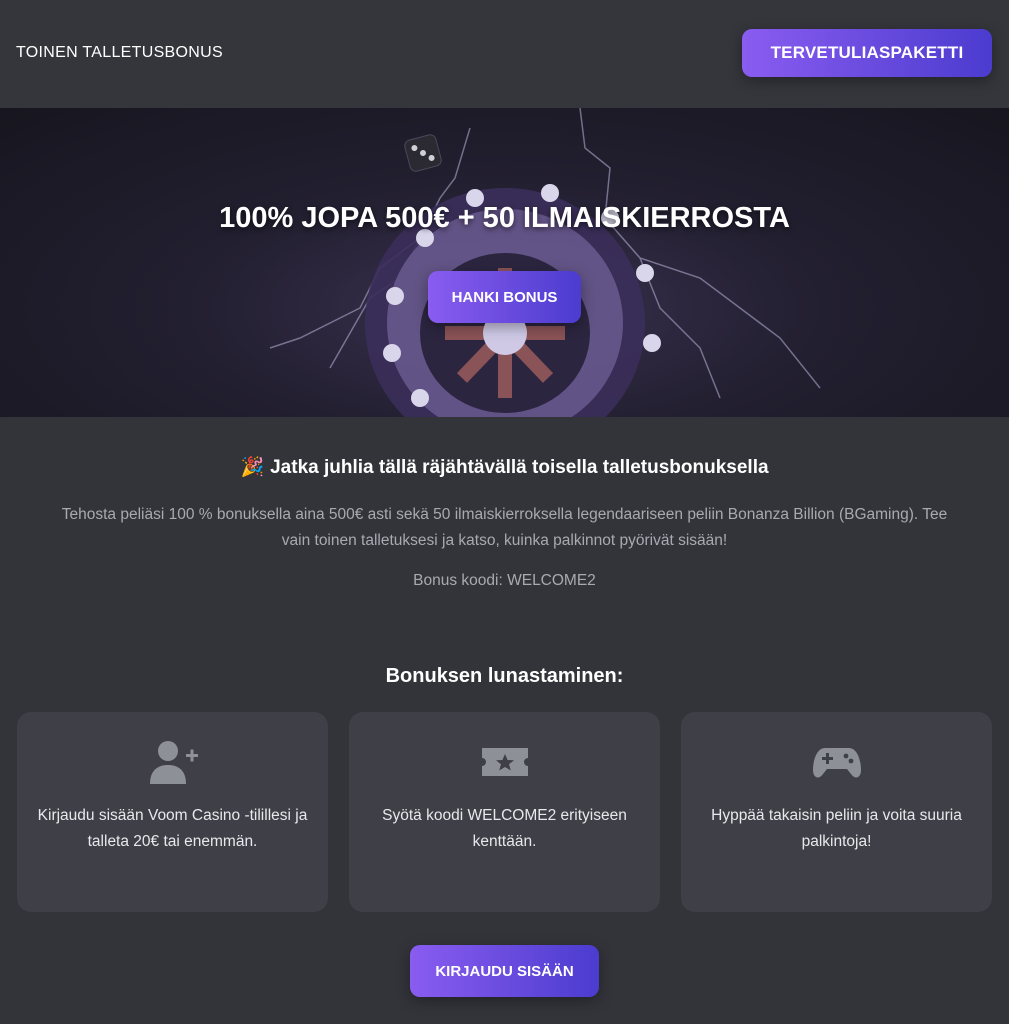  Describe the element at coordinates (867, 53) in the screenshot. I see `welcome-package-button: TERVETULIASPAKETTI` at that location.